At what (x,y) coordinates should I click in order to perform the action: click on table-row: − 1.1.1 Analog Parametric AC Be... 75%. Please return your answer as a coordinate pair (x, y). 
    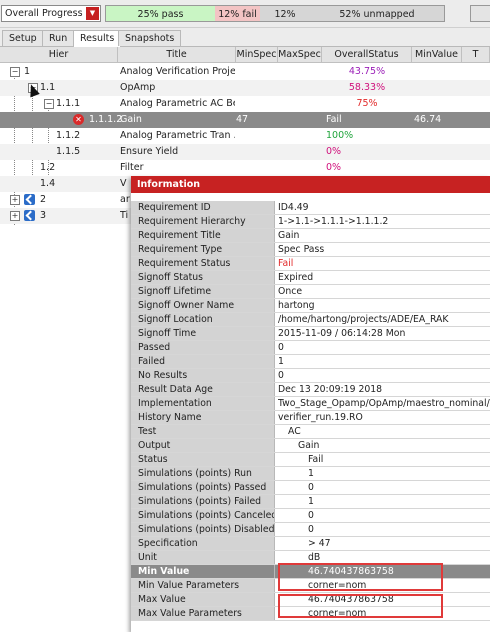
    Looking at the image, I should click on (245, 104).